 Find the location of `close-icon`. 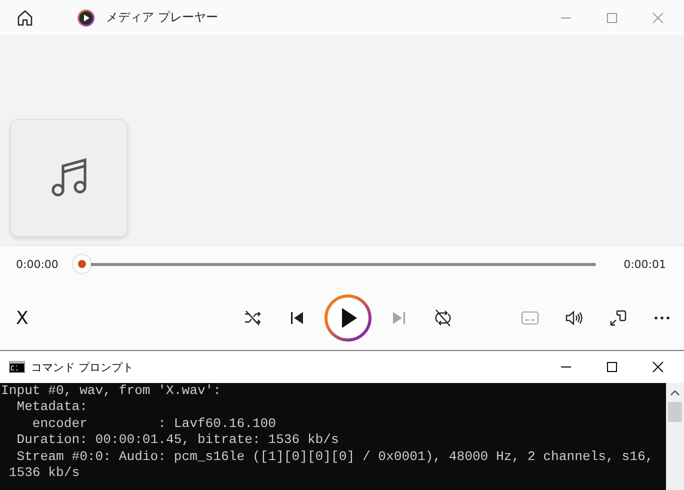

close-icon is located at coordinates (658, 367).